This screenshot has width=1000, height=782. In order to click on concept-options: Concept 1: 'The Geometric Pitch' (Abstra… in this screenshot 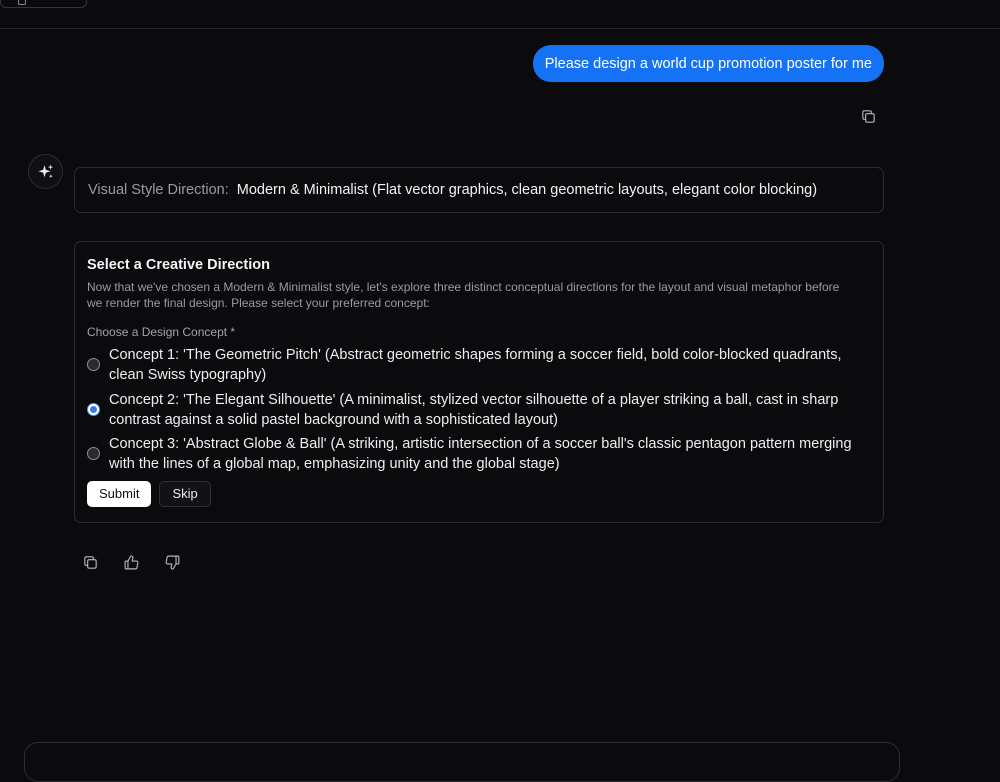, I will do `click(479, 412)`.